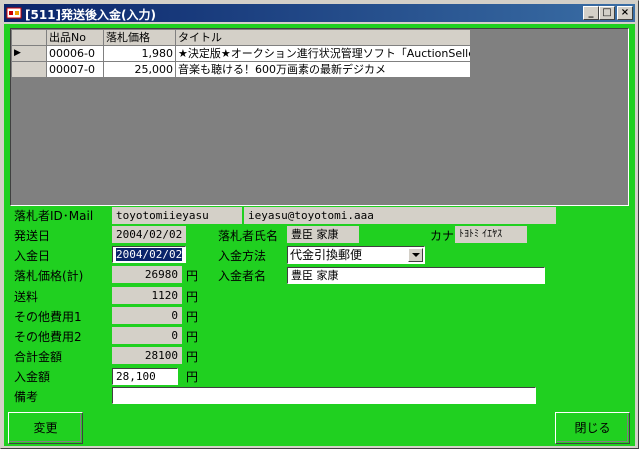  I want to click on title-bar: [511]発送後入金(入力) _ □ ×, so click(319, 13).